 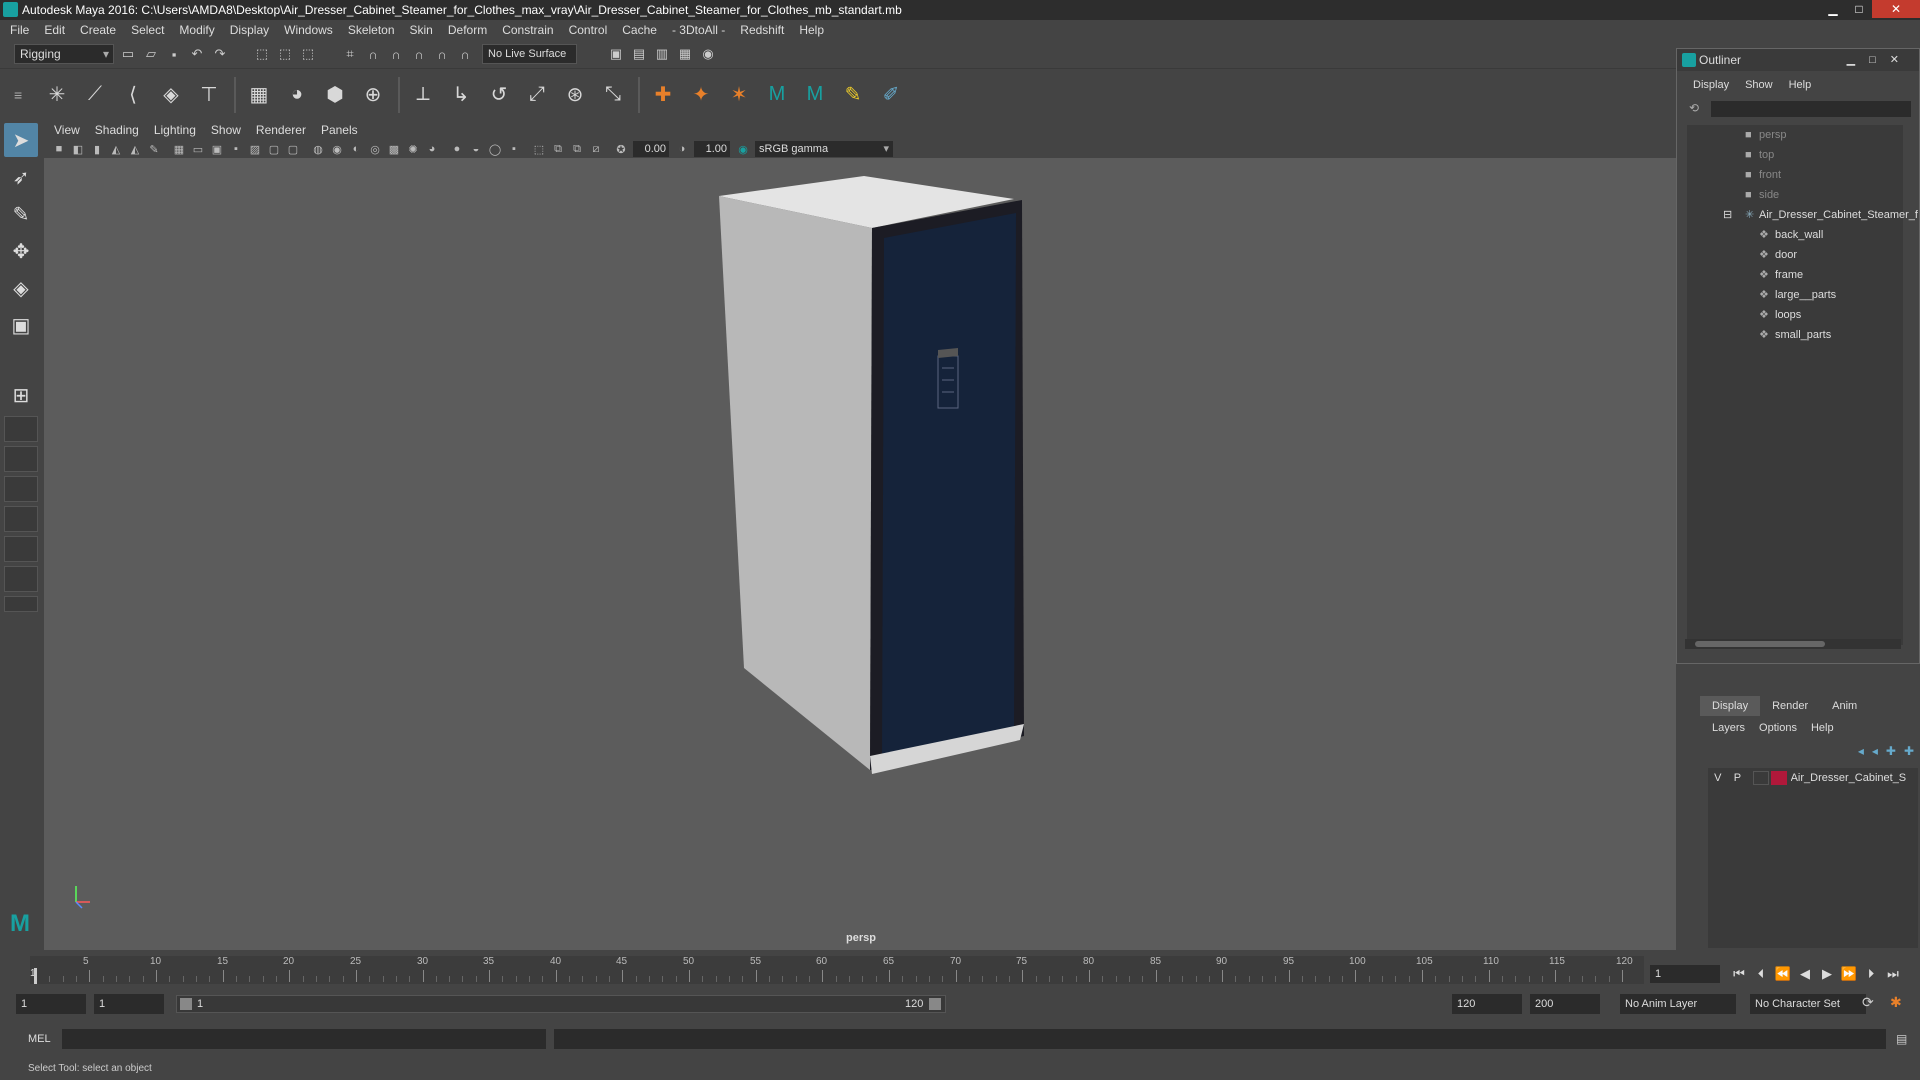 I want to click on select-tool-icon: ➤, so click(x=21, y=140).